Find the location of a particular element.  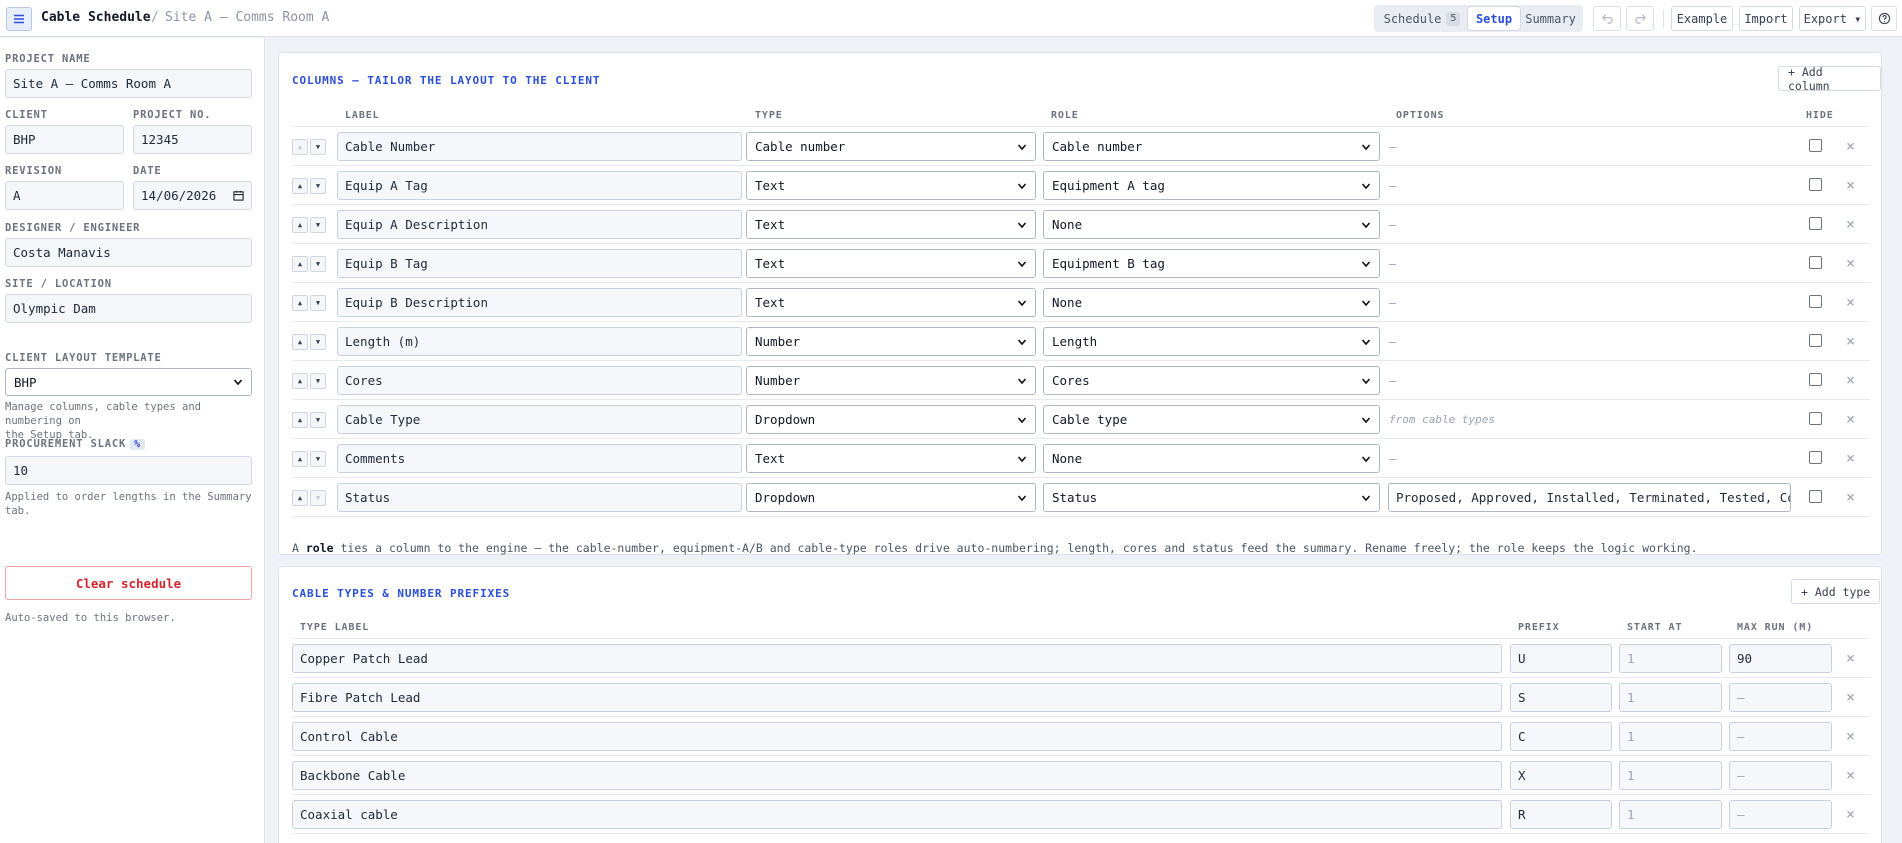

designer-input: Costa Manavis is located at coordinates (128, 252).